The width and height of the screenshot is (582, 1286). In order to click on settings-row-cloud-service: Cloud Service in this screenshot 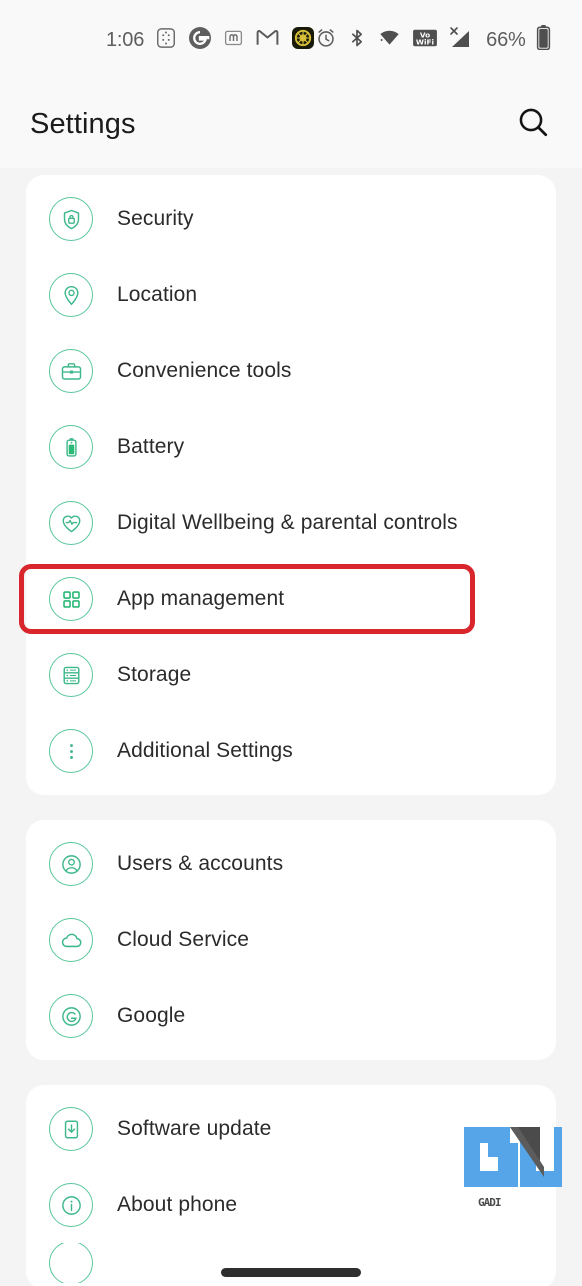, I will do `click(291, 940)`.